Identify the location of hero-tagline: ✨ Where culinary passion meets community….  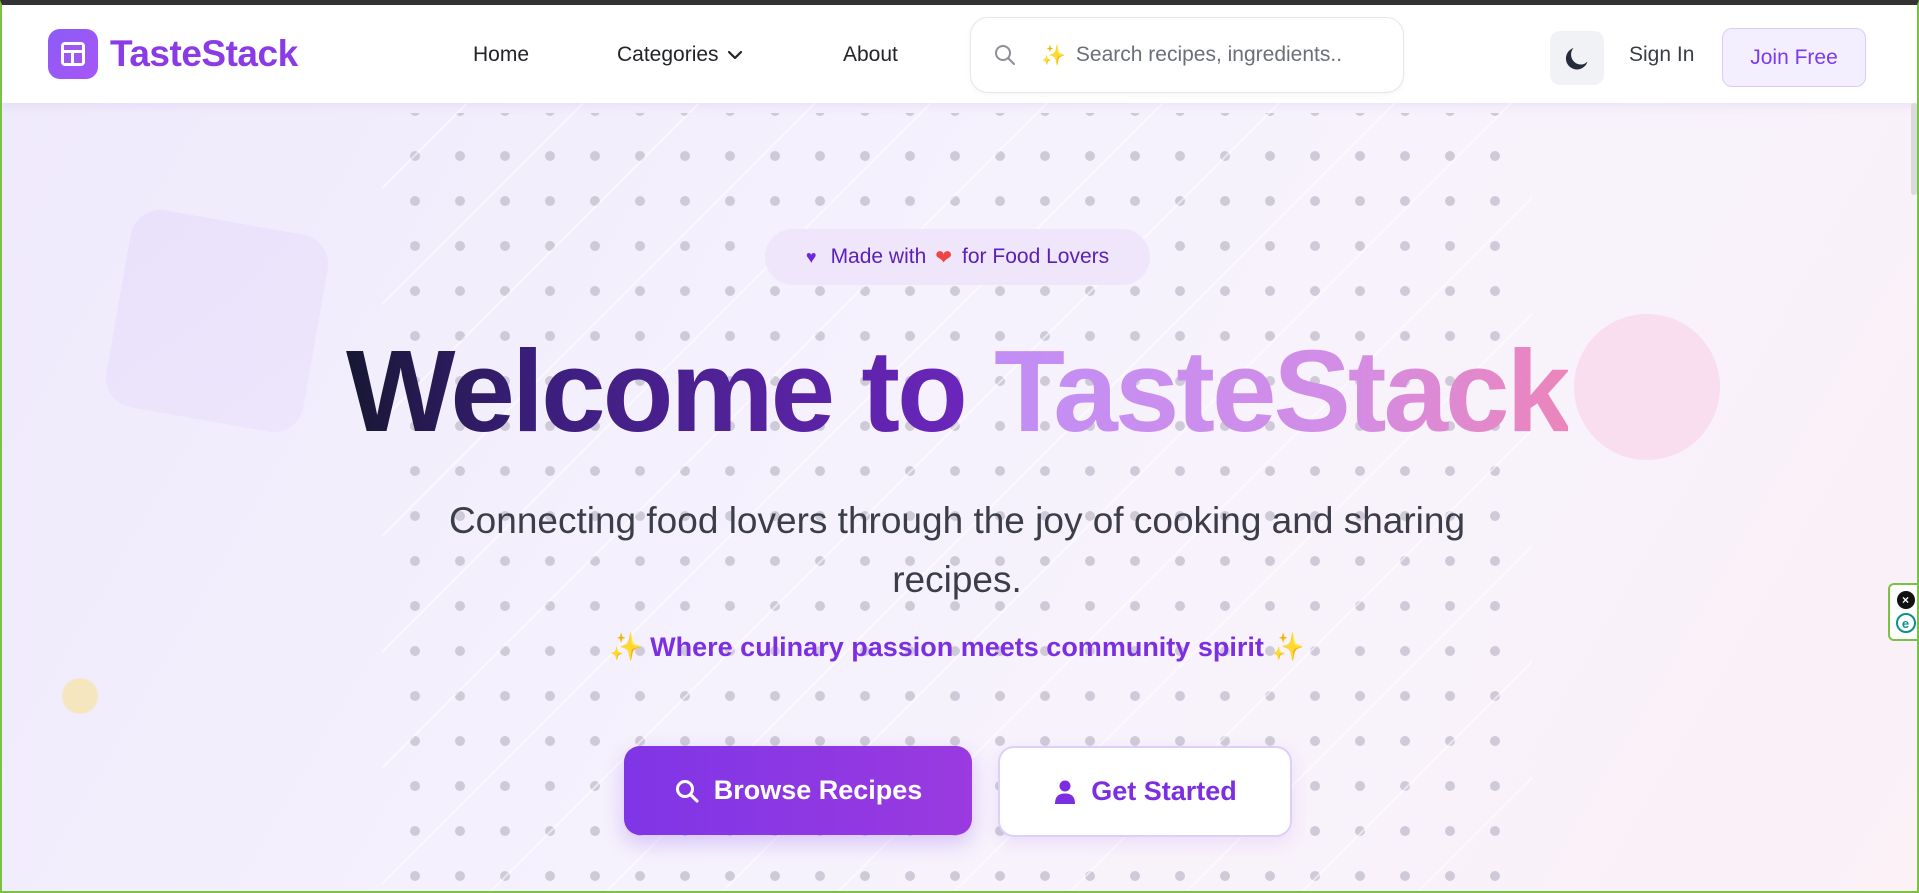
(957, 647).